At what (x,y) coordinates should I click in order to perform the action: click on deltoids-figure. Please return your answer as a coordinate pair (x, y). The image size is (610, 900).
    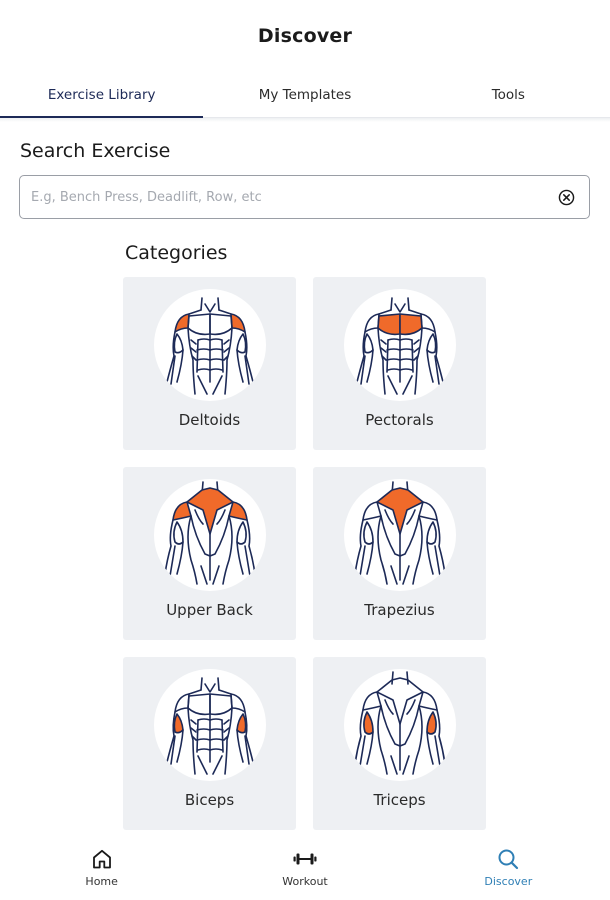
    Looking at the image, I should click on (209, 345).